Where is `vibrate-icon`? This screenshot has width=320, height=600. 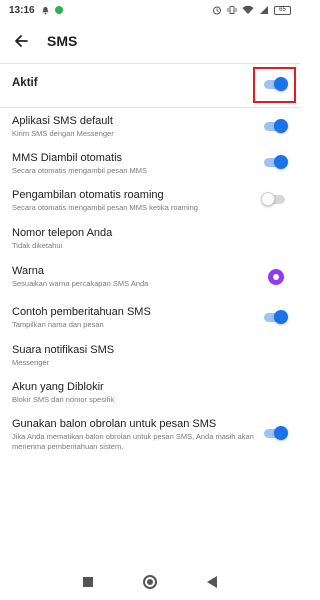 vibrate-icon is located at coordinates (232, 10).